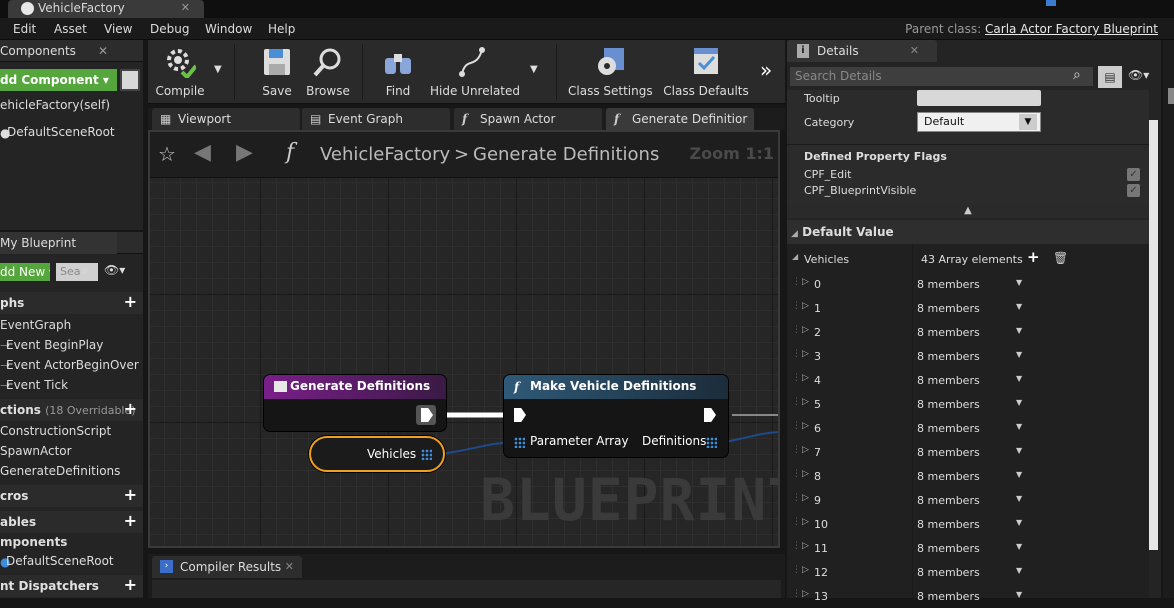 The width and height of the screenshot is (1174, 608). I want to click on graph-item-beginplay: Event BeginPlay, so click(54, 345).